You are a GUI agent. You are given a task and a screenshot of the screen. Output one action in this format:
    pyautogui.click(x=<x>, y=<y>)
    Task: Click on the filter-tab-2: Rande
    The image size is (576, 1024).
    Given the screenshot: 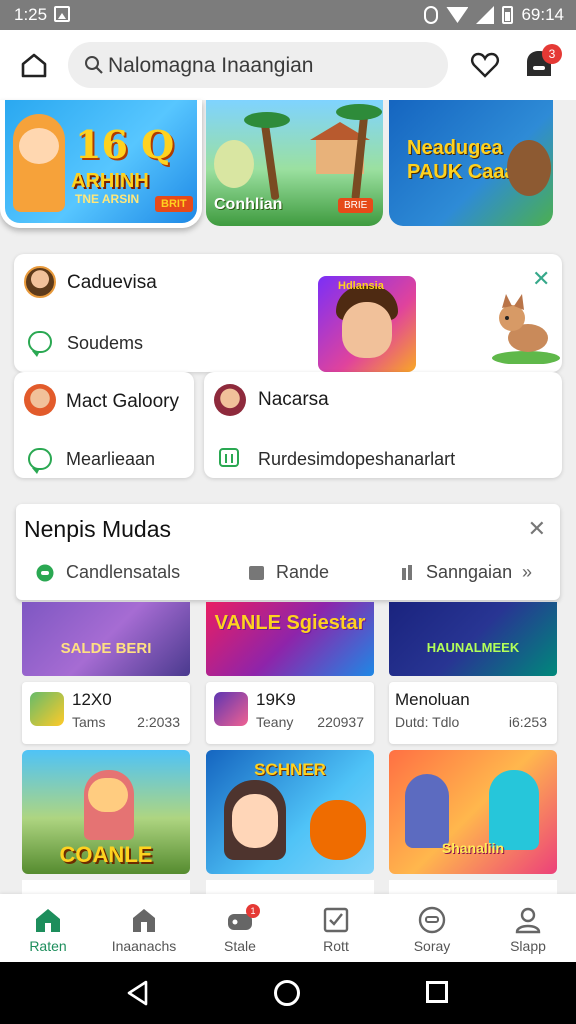 What is the action you would take?
    pyautogui.click(x=302, y=572)
    